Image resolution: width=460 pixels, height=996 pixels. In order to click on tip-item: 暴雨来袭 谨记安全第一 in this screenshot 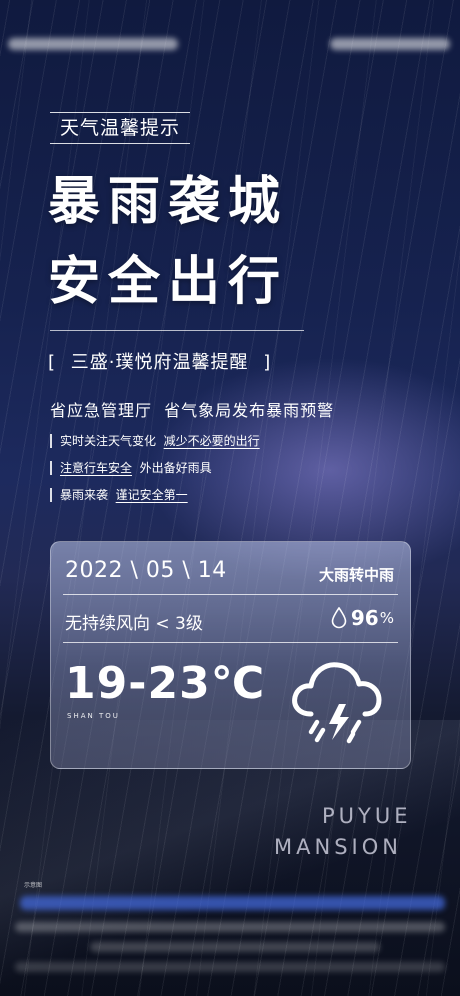, I will do `click(119, 495)`.